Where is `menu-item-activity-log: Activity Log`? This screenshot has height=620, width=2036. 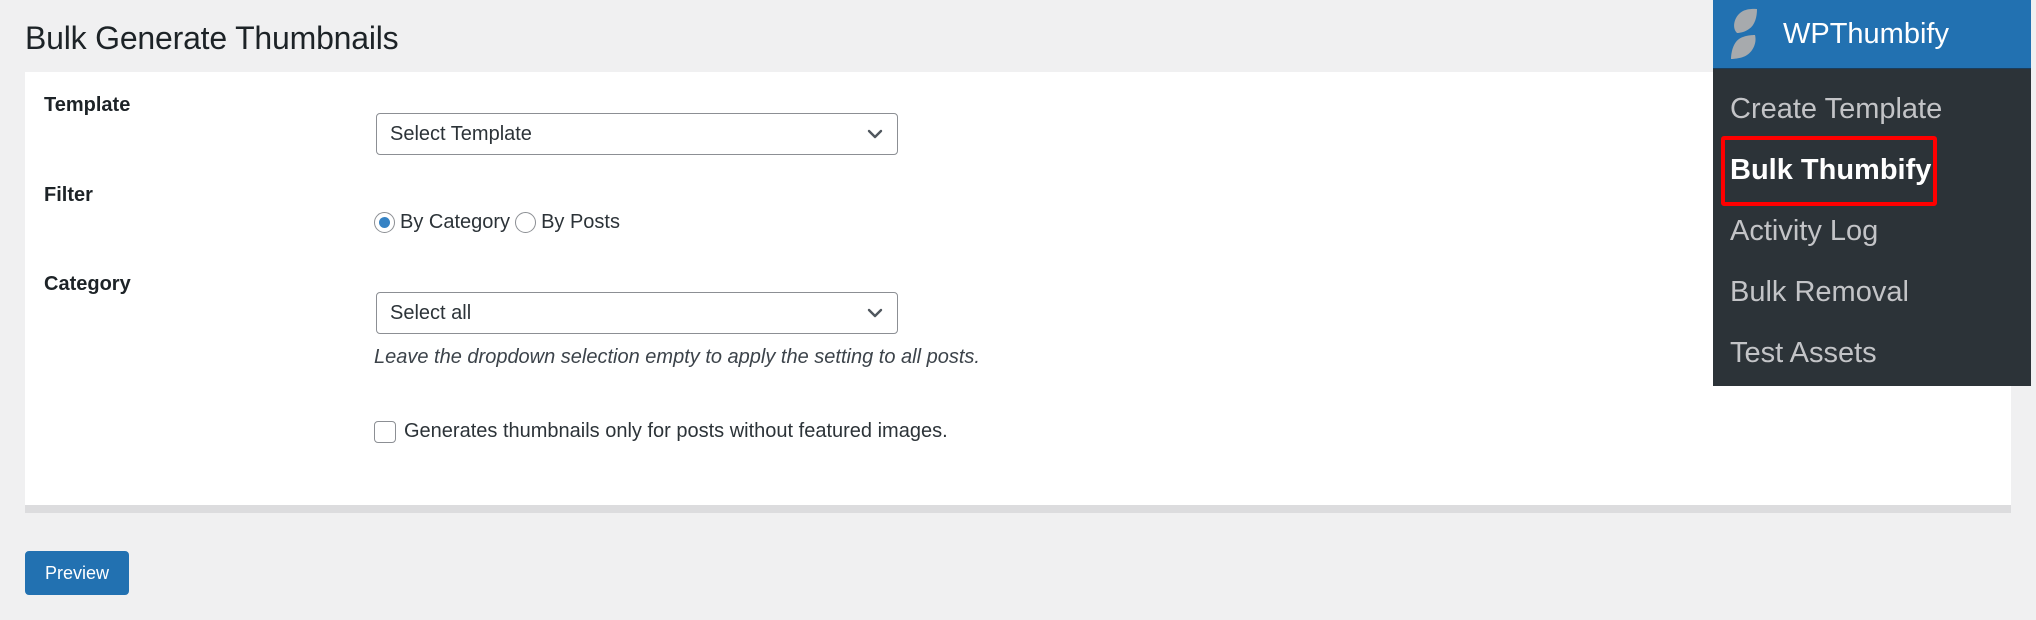
menu-item-activity-log: Activity Log is located at coordinates (1872, 231).